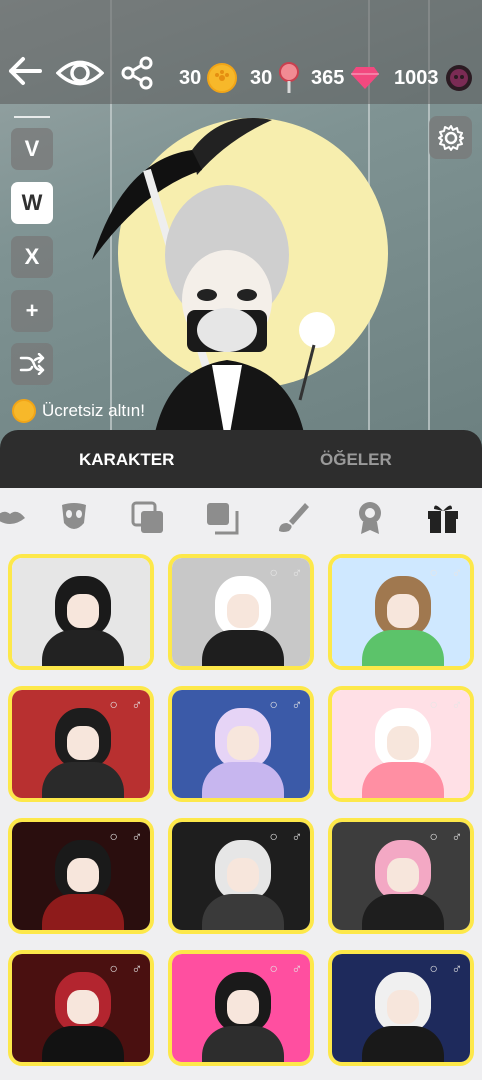  I want to click on slot-w-button: W, so click(32, 203).